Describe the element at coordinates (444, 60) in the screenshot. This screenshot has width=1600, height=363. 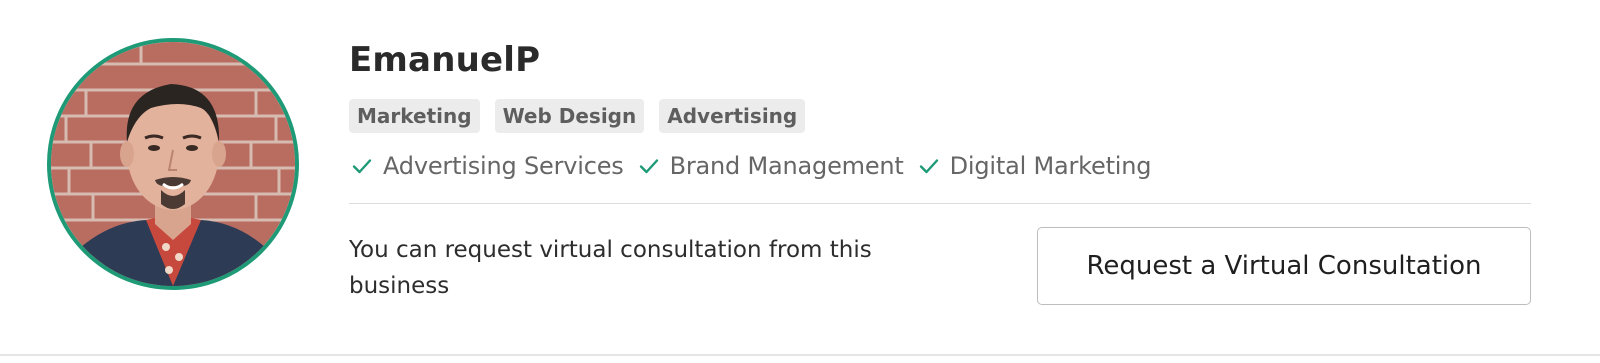
I see `business-name: EmanuelP` at that location.